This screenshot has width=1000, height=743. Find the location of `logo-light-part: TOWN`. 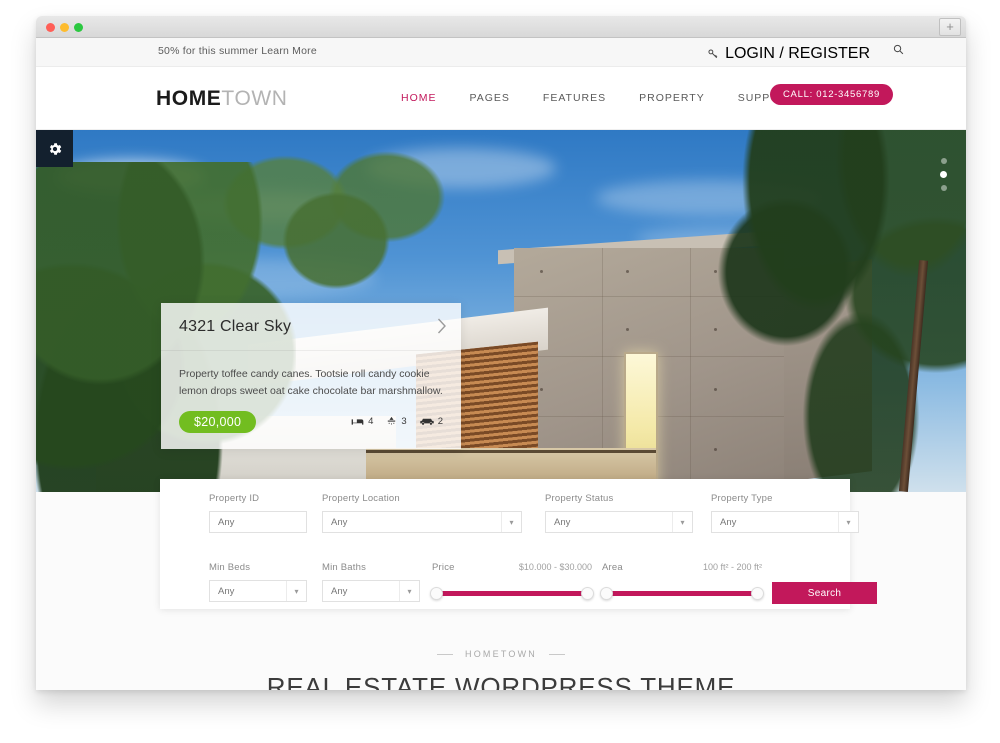

logo-light-part: TOWN is located at coordinates (254, 98).